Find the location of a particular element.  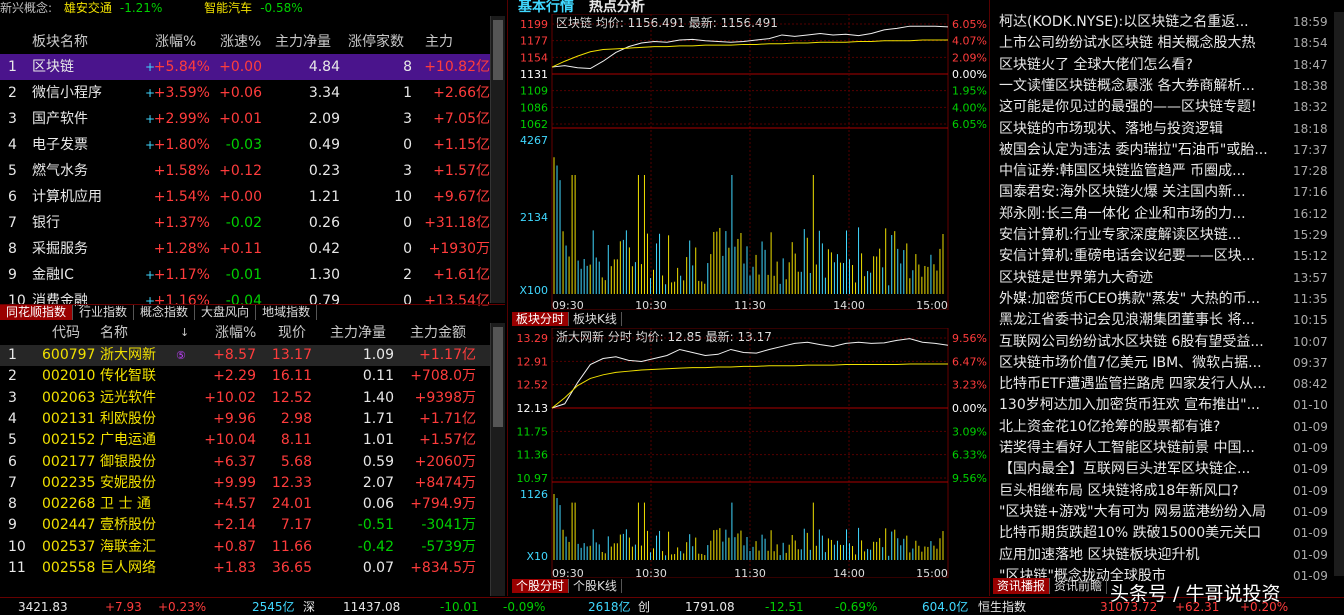

news-title: 区块链是世界第九大奇迹 is located at coordinates (1139, 278).